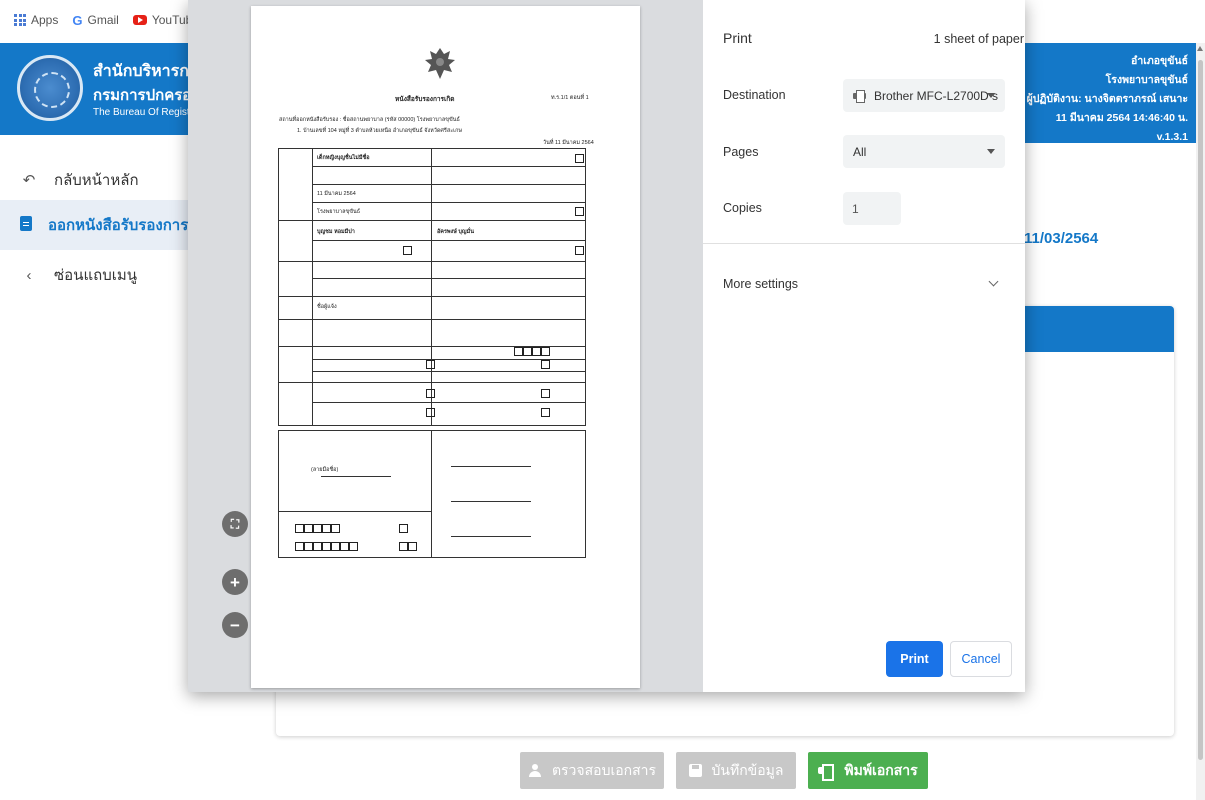 The width and height of the screenshot is (1205, 800). I want to click on zoom-out-icon: −, so click(235, 625).